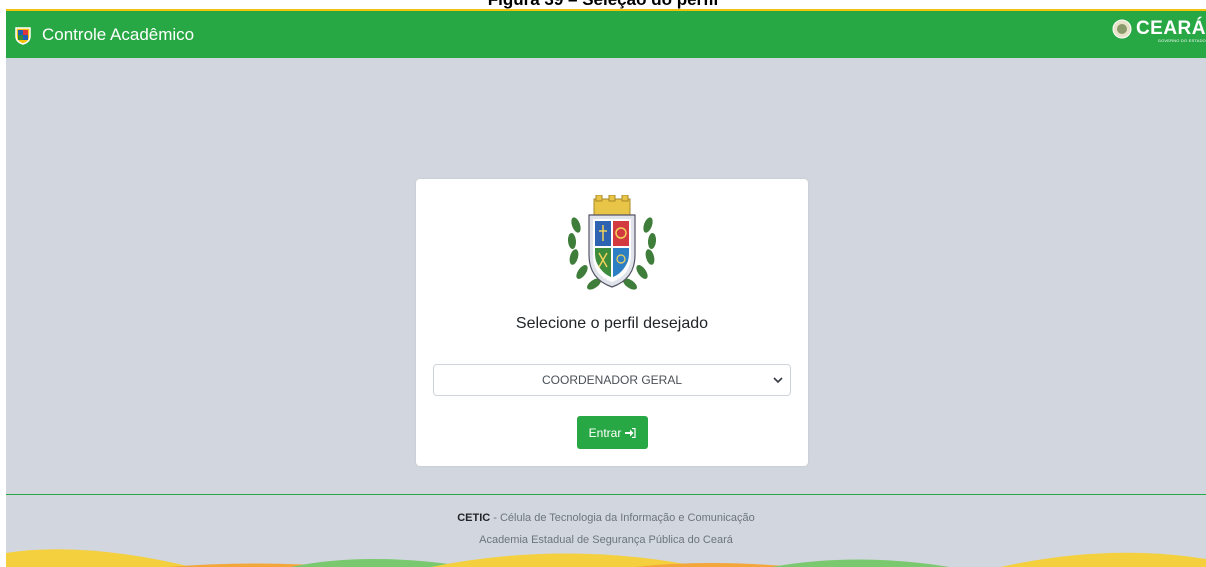  What do you see at coordinates (606, 558) in the screenshot?
I see `decorative-waves` at bounding box center [606, 558].